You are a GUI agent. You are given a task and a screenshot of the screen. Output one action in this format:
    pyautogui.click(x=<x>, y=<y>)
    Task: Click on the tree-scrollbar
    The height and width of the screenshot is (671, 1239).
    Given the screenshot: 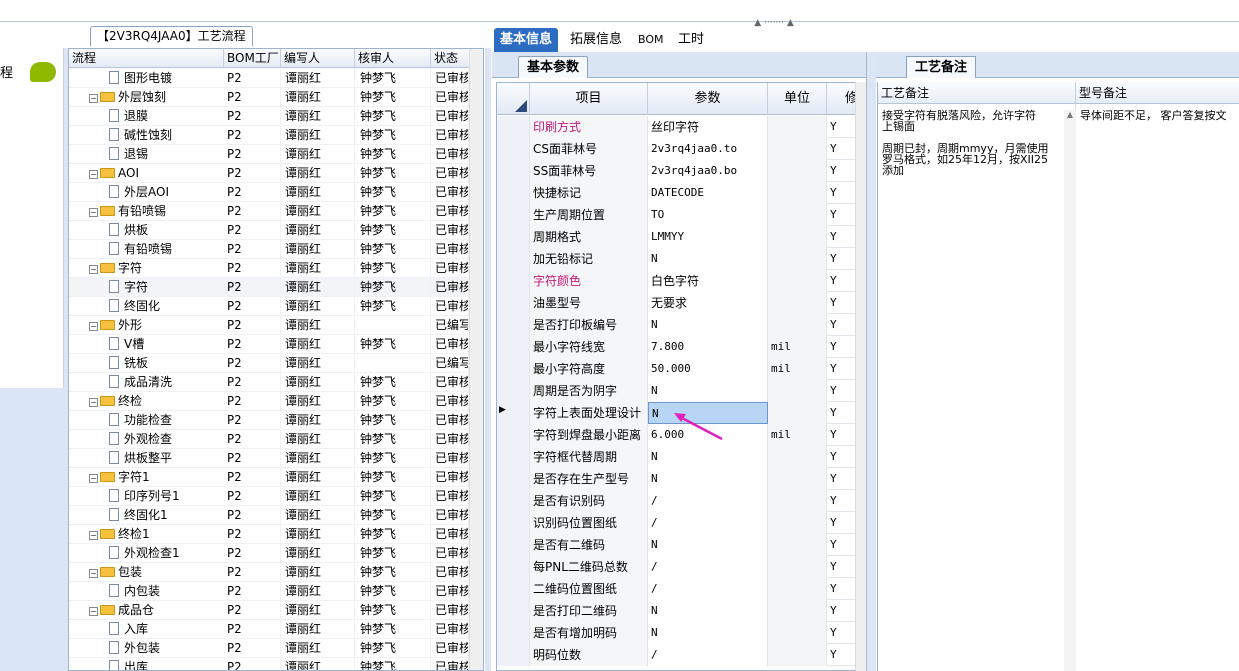 What is the action you would take?
    pyautogui.click(x=476, y=360)
    